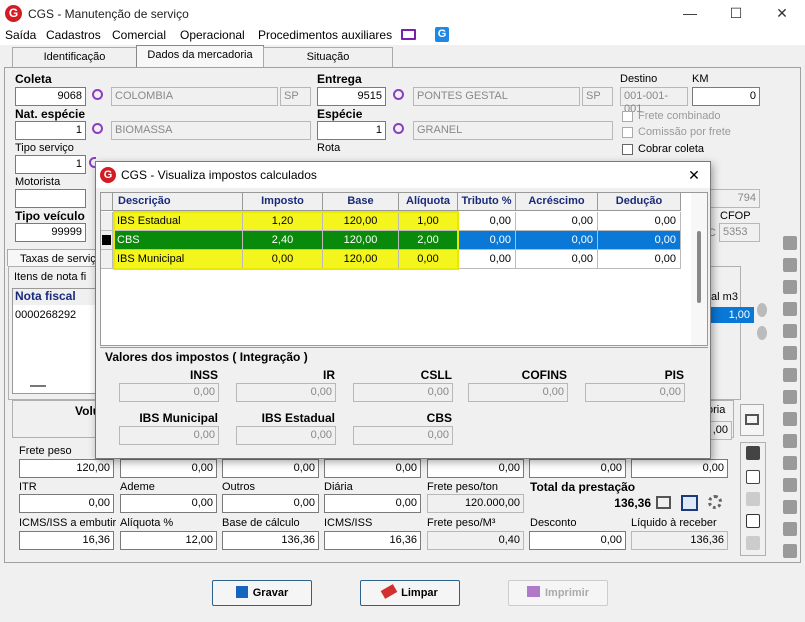  I want to click on itr-input: 0,00, so click(66, 503).